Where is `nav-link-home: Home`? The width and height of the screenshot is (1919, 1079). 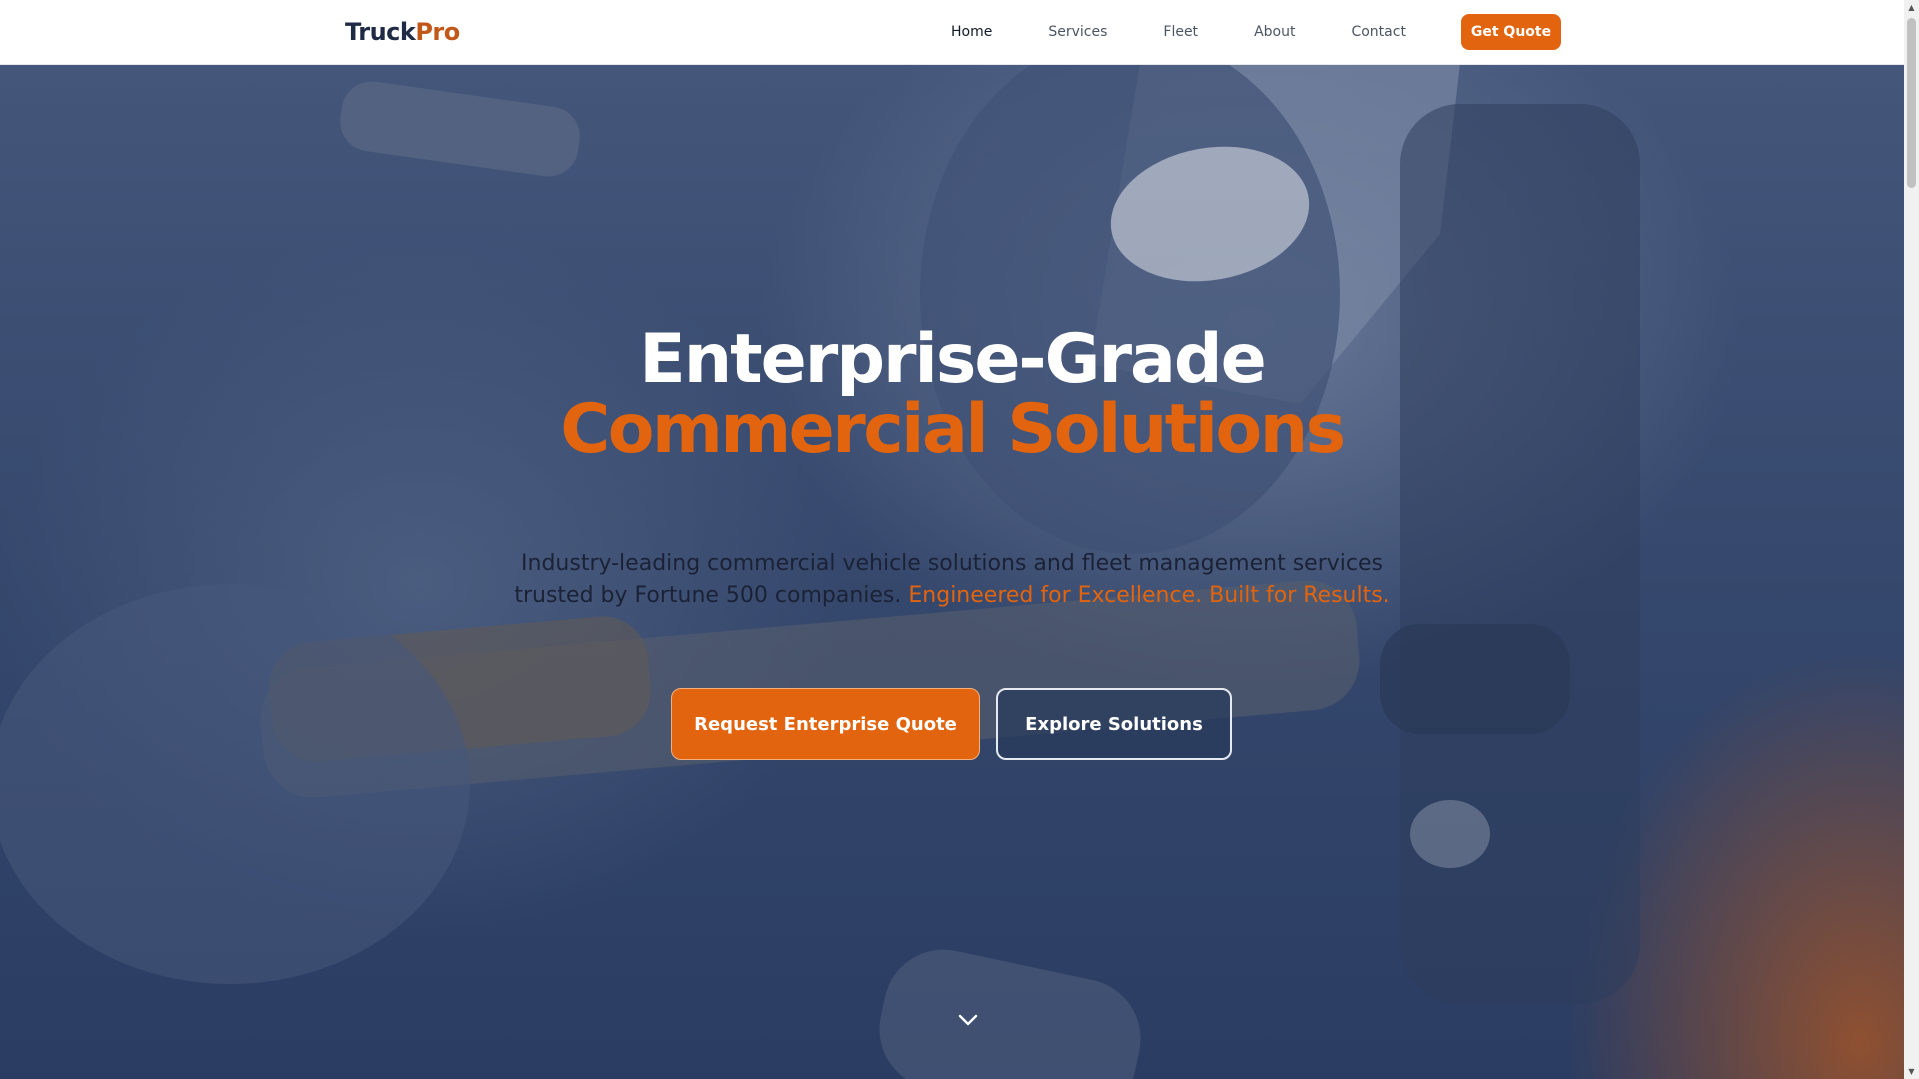
nav-link-home: Home is located at coordinates (971, 32).